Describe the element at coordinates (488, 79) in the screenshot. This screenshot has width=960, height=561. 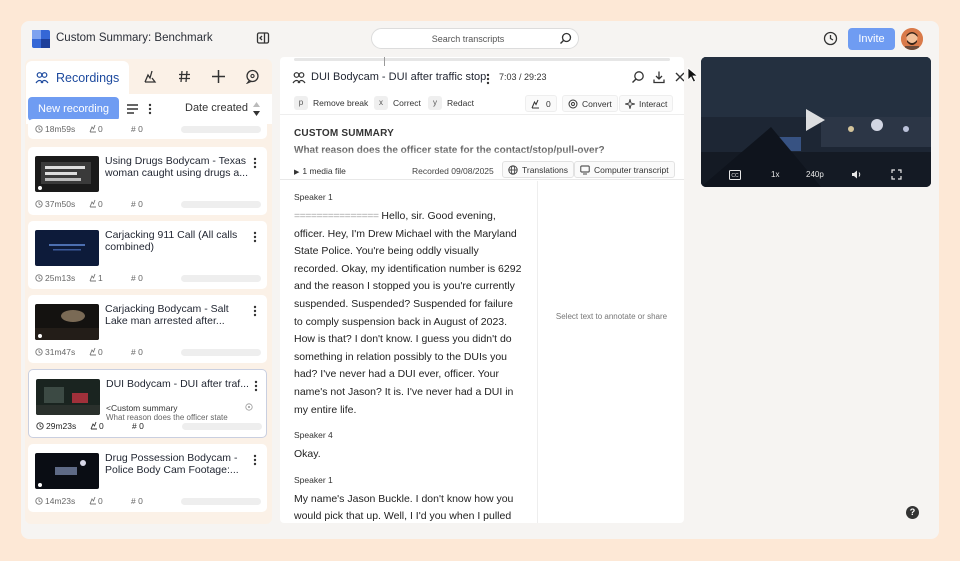
I see `recording-menu-icon` at that location.